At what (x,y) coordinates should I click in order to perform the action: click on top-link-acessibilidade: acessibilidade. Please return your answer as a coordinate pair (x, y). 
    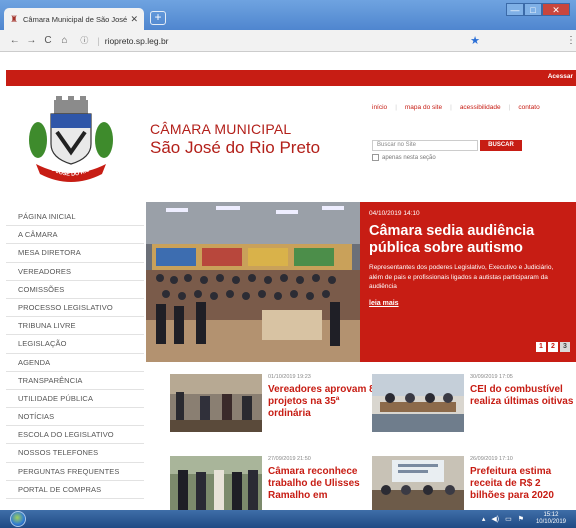
    Looking at the image, I should click on (480, 107).